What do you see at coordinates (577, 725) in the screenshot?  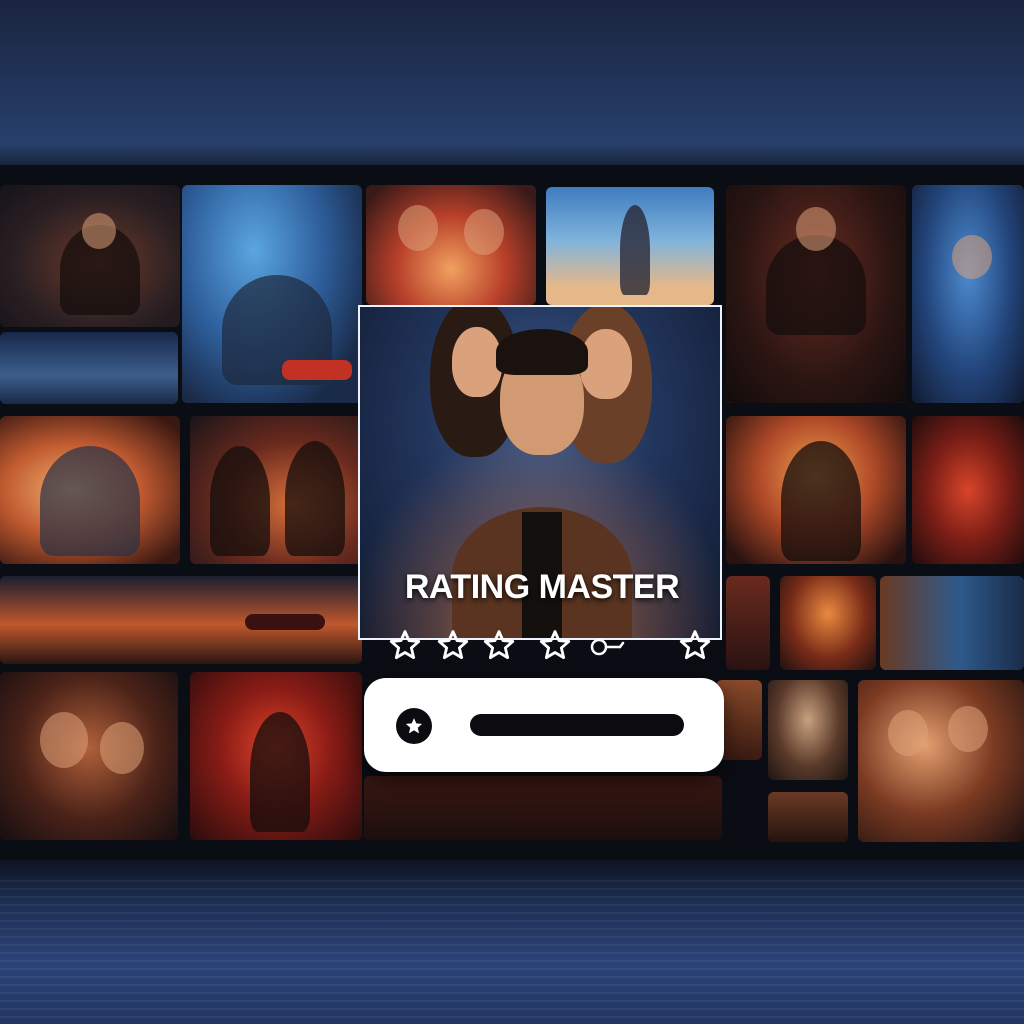 I see `rating-slider-track` at bounding box center [577, 725].